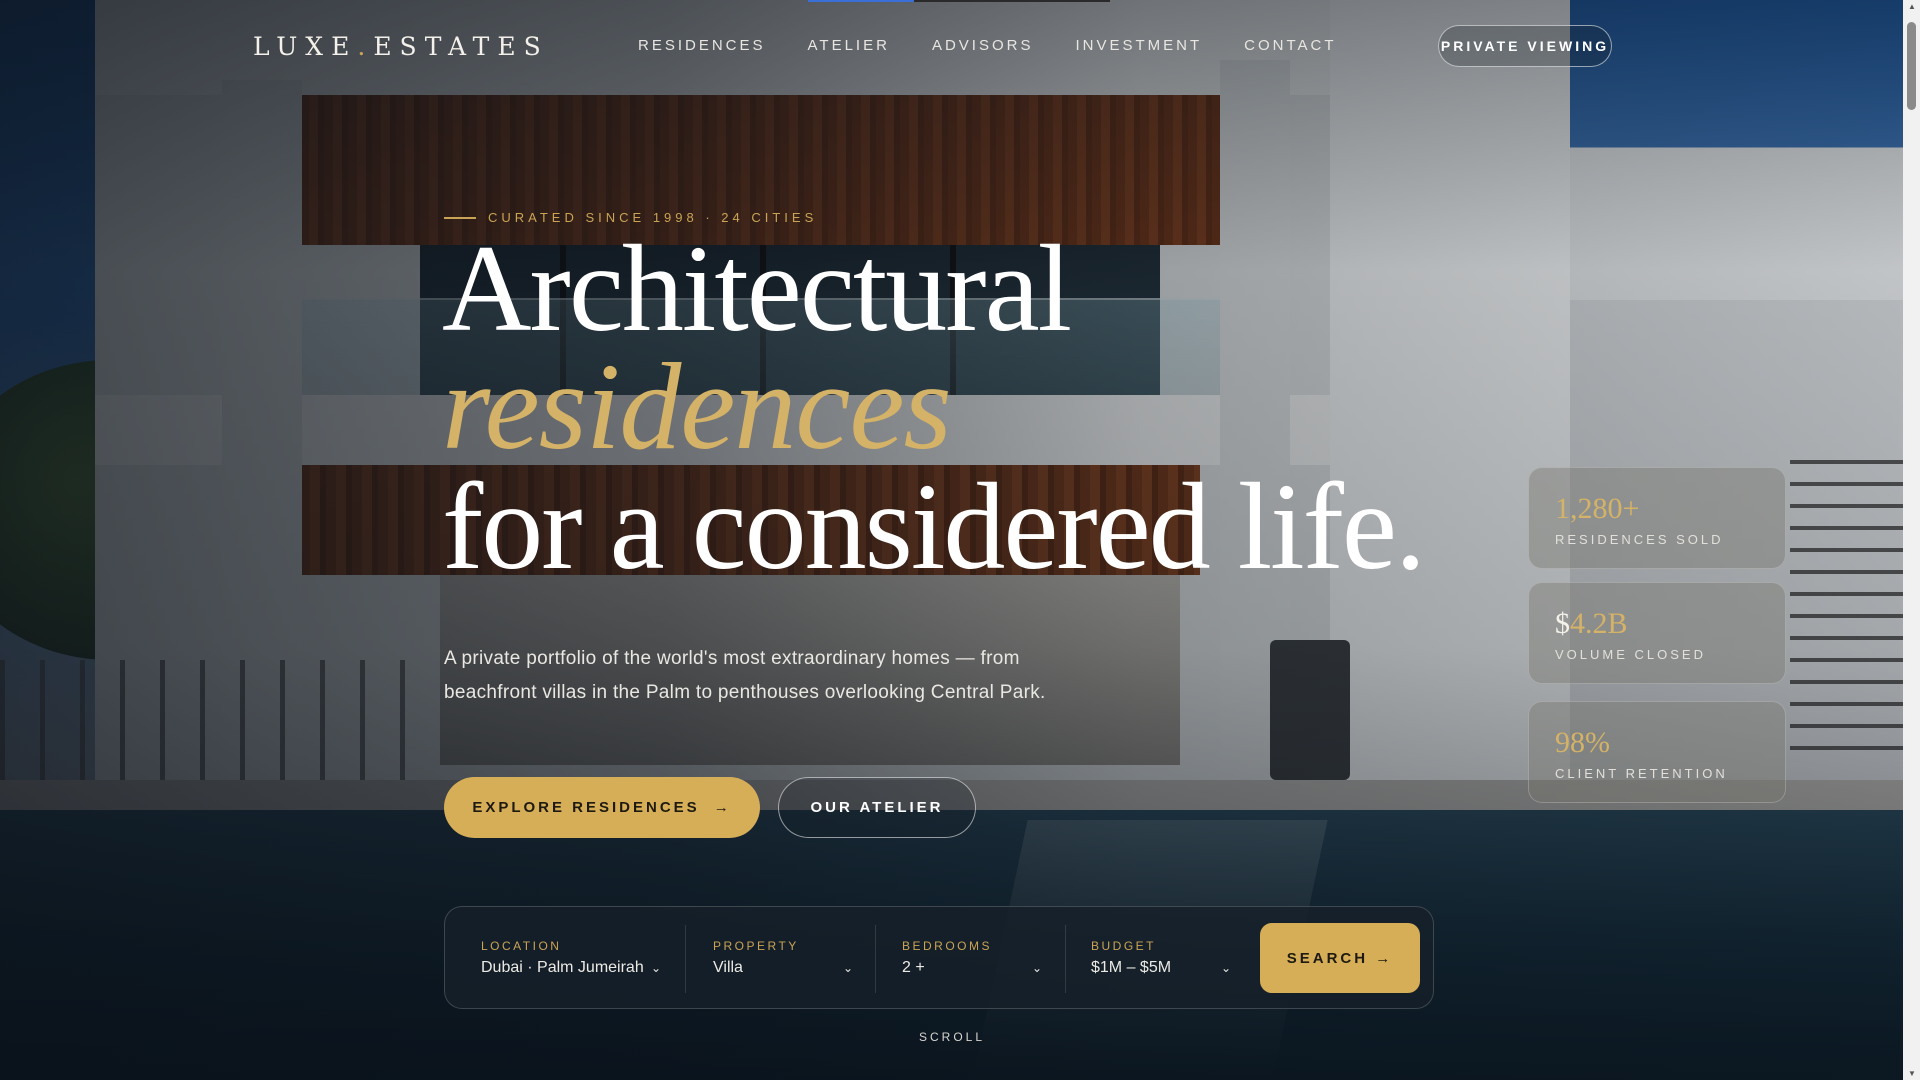 The image size is (1920, 1080). Describe the element at coordinates (1131, 967) in the screenshot. I see `budget-value: $1M – $5M` at that location.